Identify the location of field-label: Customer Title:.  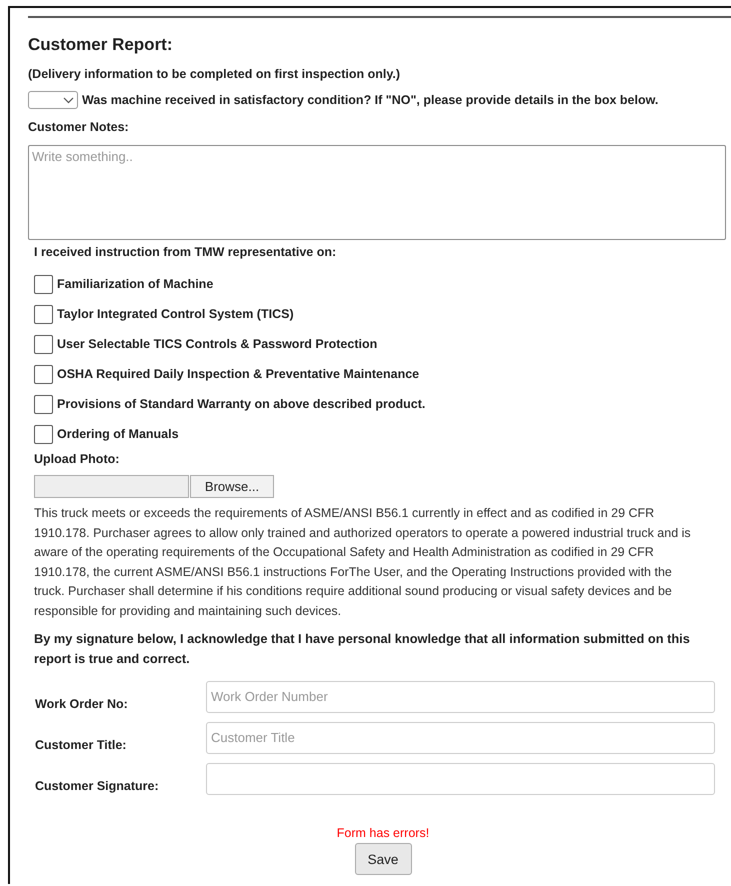
(81, 744).